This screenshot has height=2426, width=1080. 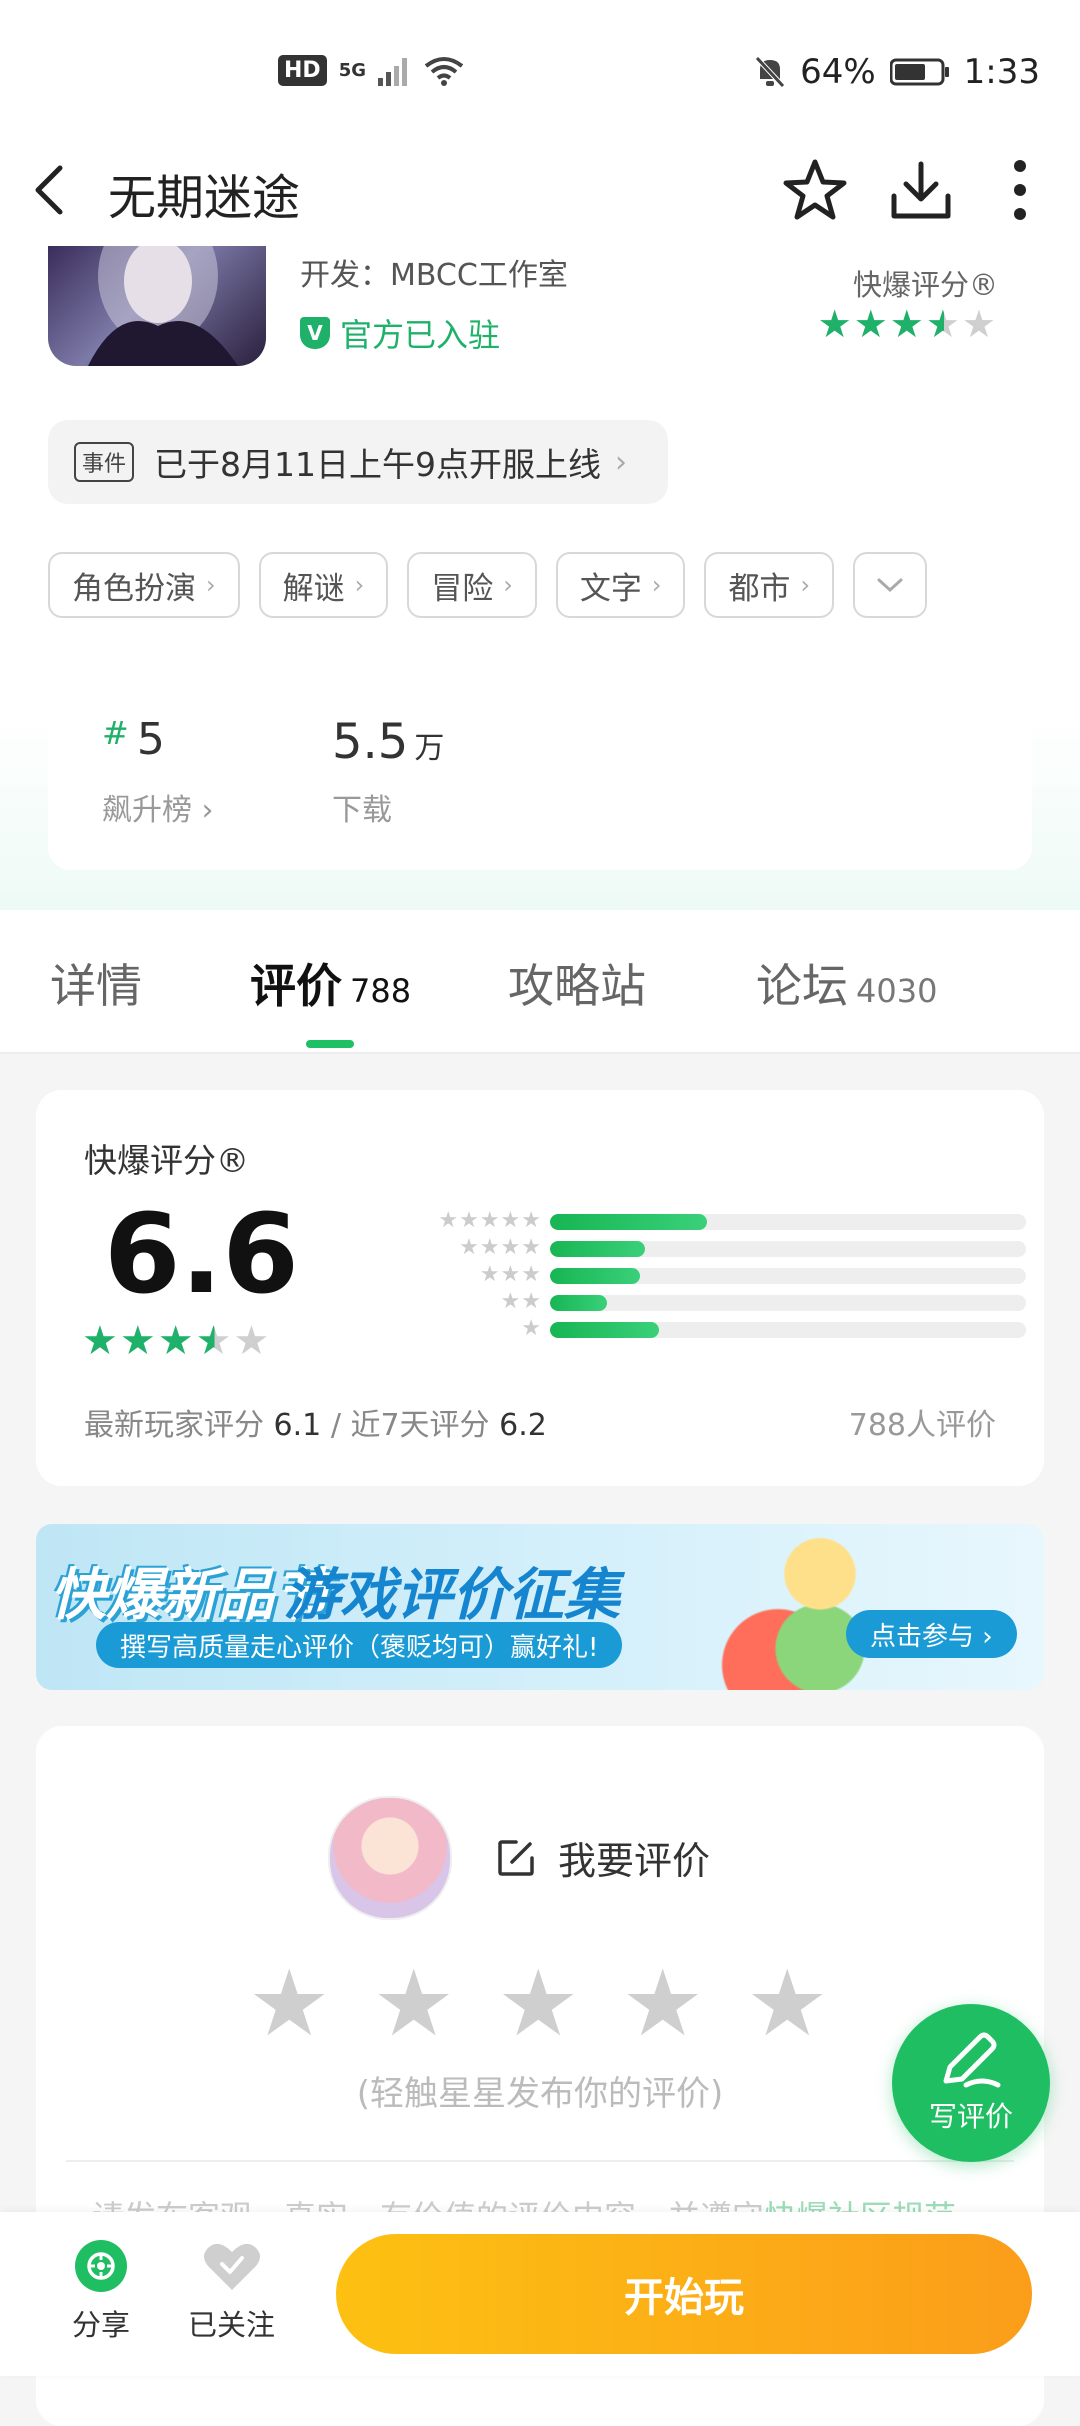 I want to click on rate-star-5: ★, so click(x=787, y=2004).